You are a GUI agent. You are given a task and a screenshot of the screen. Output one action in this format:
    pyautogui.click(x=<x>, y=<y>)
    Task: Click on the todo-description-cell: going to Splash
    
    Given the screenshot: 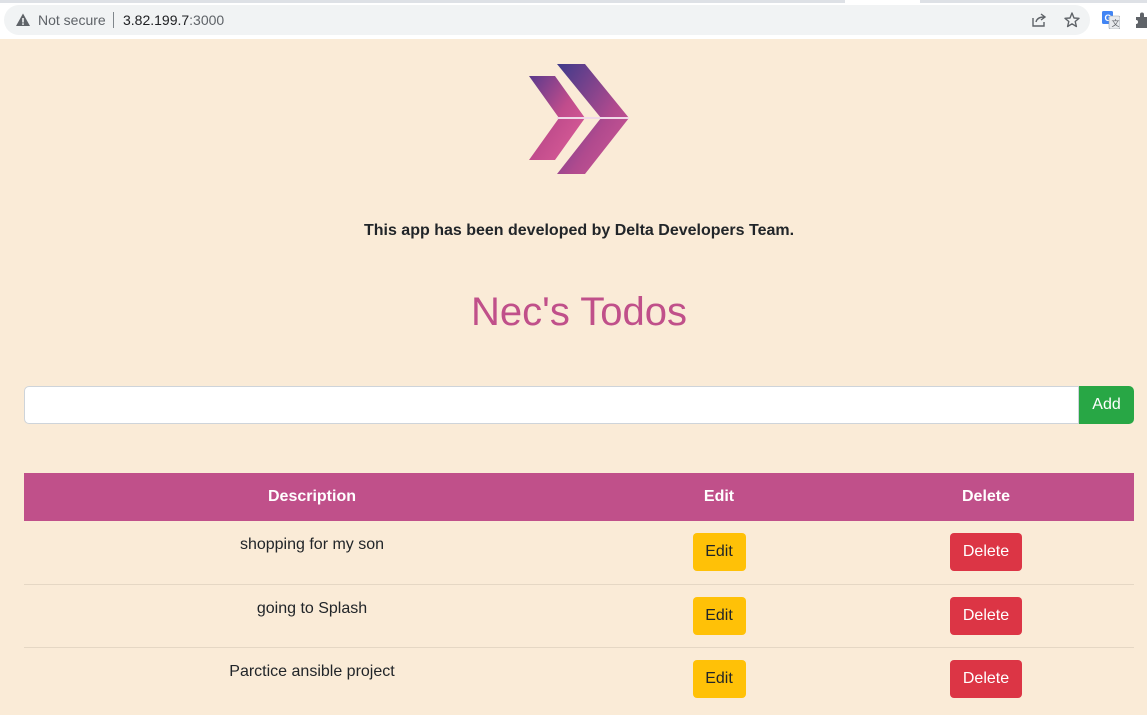 What is the action you would take?
    pyautogui.click(x=312, y=615)
    